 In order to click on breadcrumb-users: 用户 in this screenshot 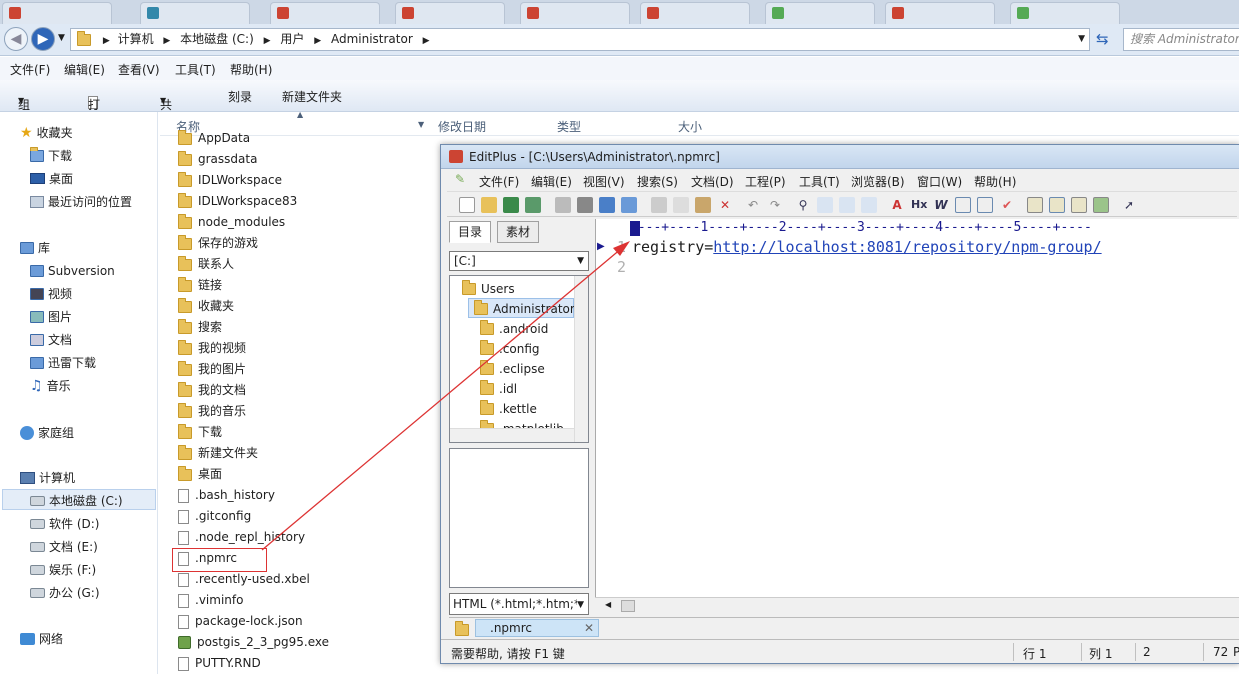, I will do `click(292, 39)`.